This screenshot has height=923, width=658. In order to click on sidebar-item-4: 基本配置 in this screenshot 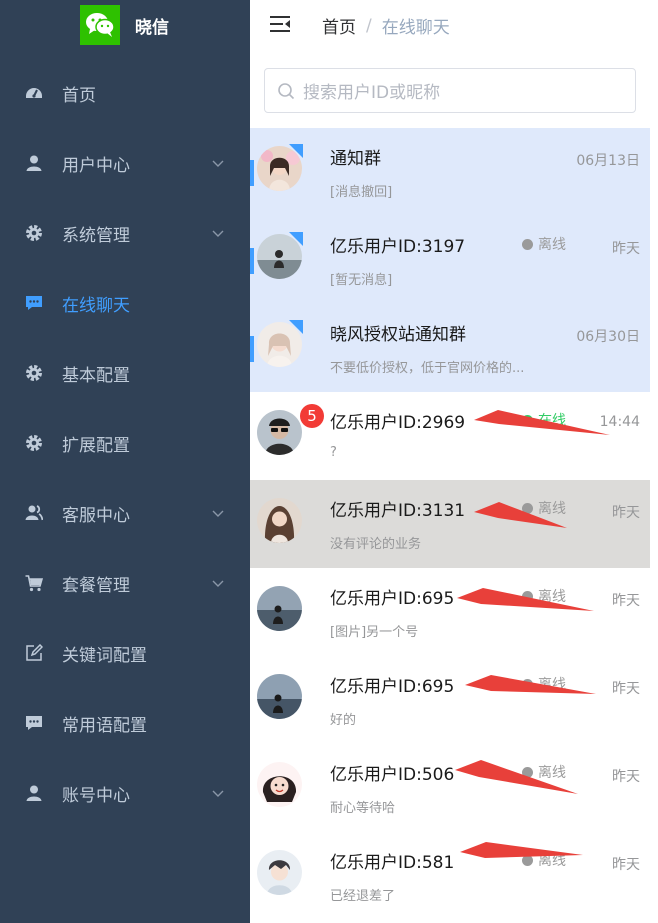, I will do `click(125, 373)`.